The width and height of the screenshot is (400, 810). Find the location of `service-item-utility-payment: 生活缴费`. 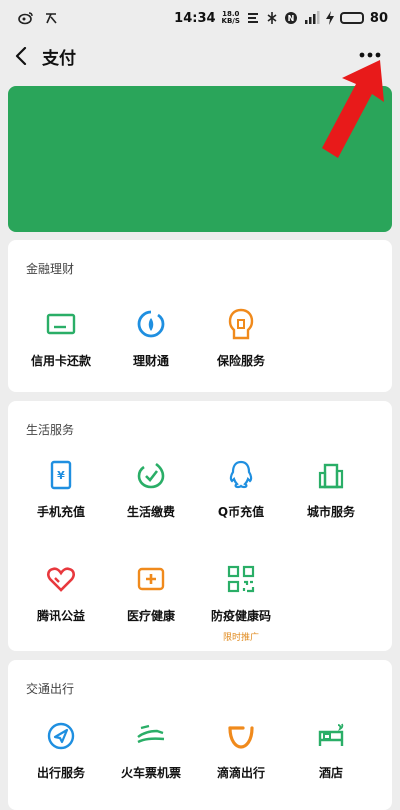

service-item-utility-payment: 生活缴费 is located at coordinates (151, 489).